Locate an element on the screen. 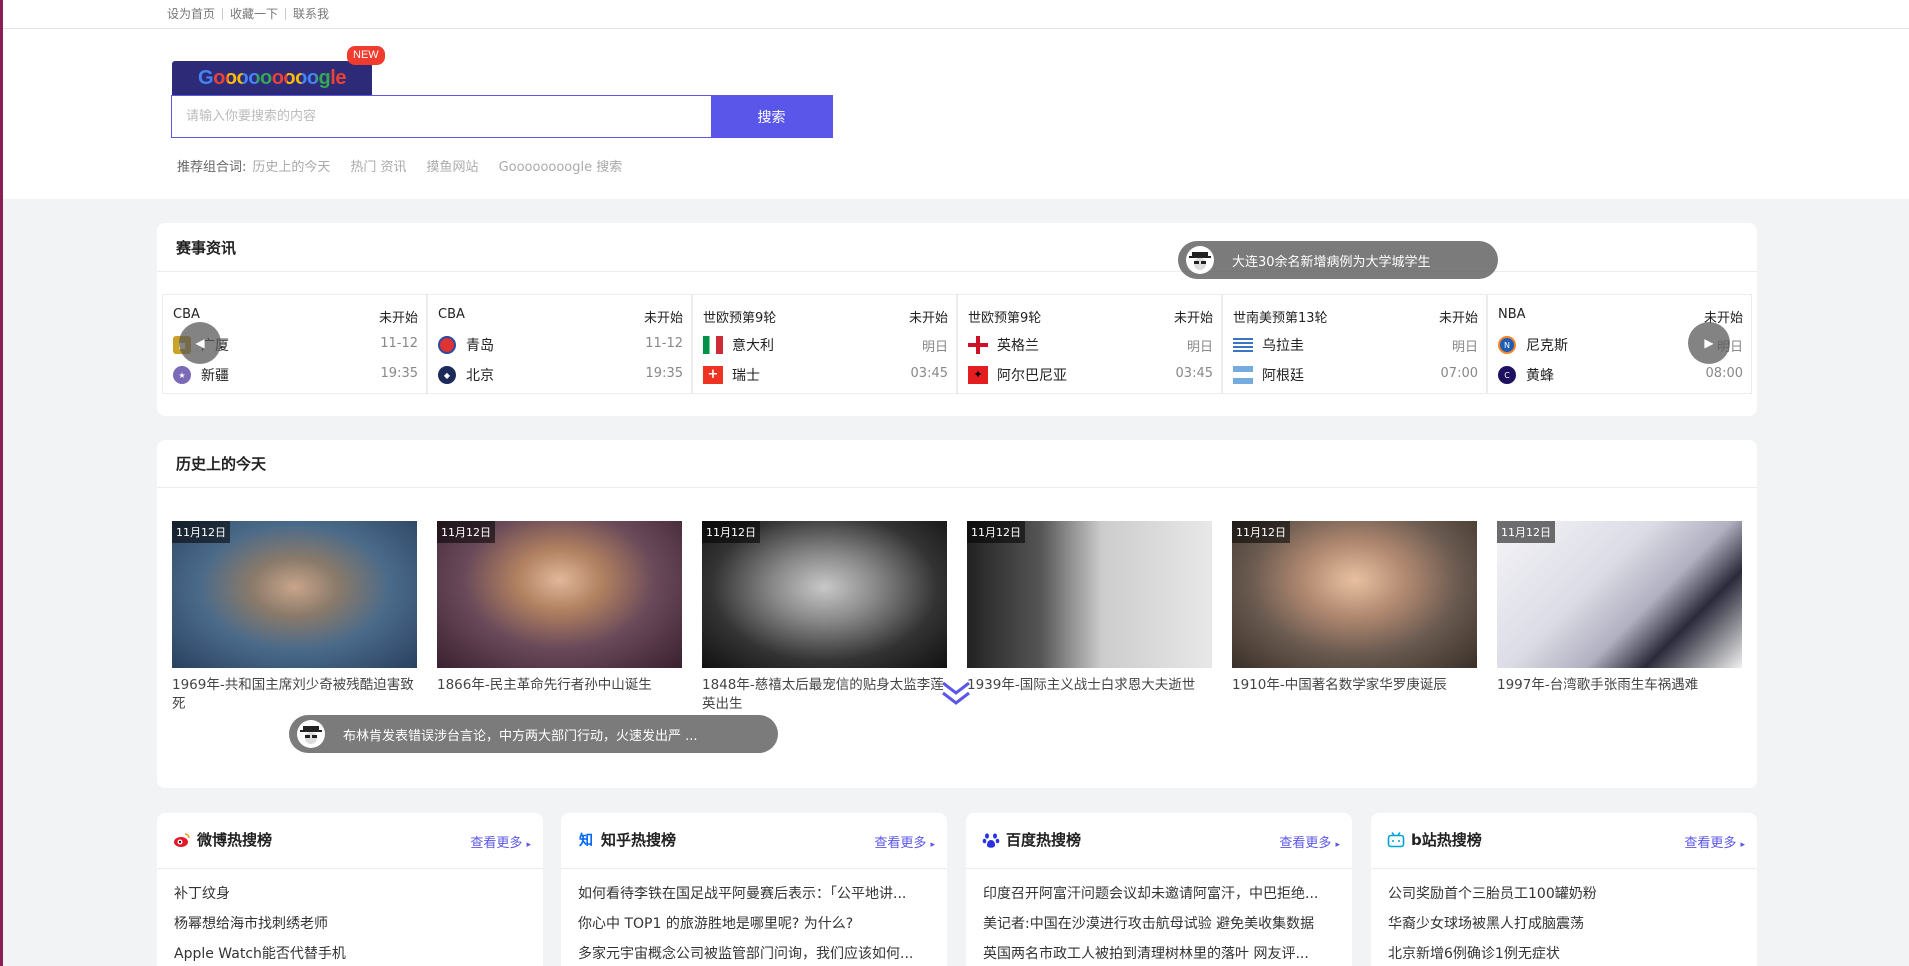  search-box: 搜索 is located at coordinates (502, 116).